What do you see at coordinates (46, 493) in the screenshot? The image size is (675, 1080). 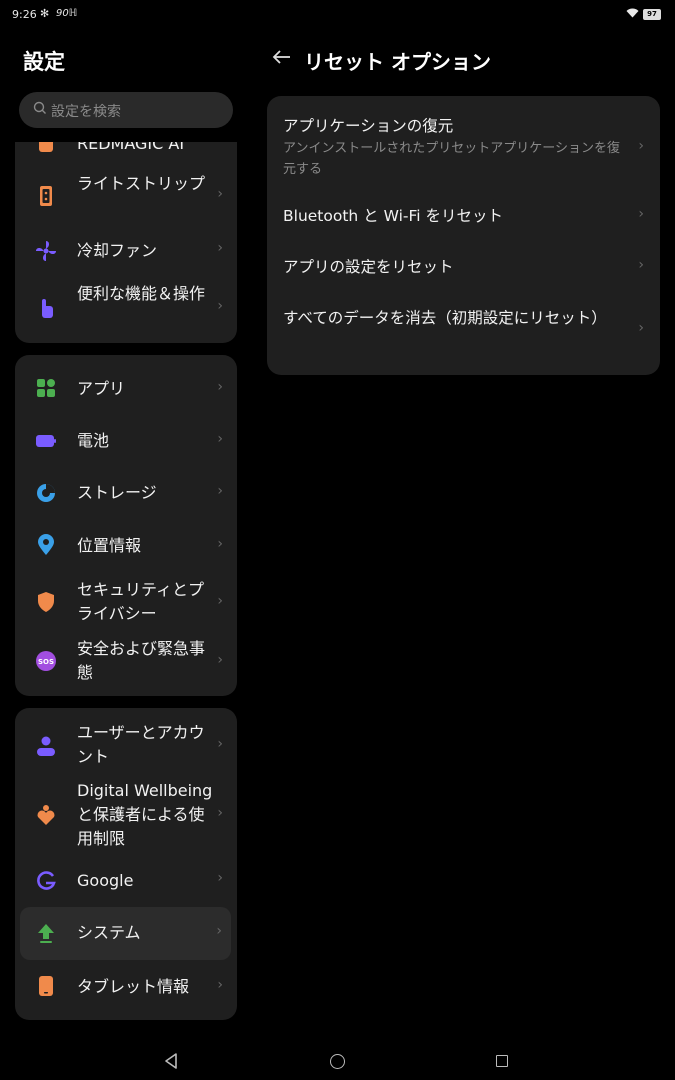 I see `storage-pie-icon` at bounding box center [46, 493].